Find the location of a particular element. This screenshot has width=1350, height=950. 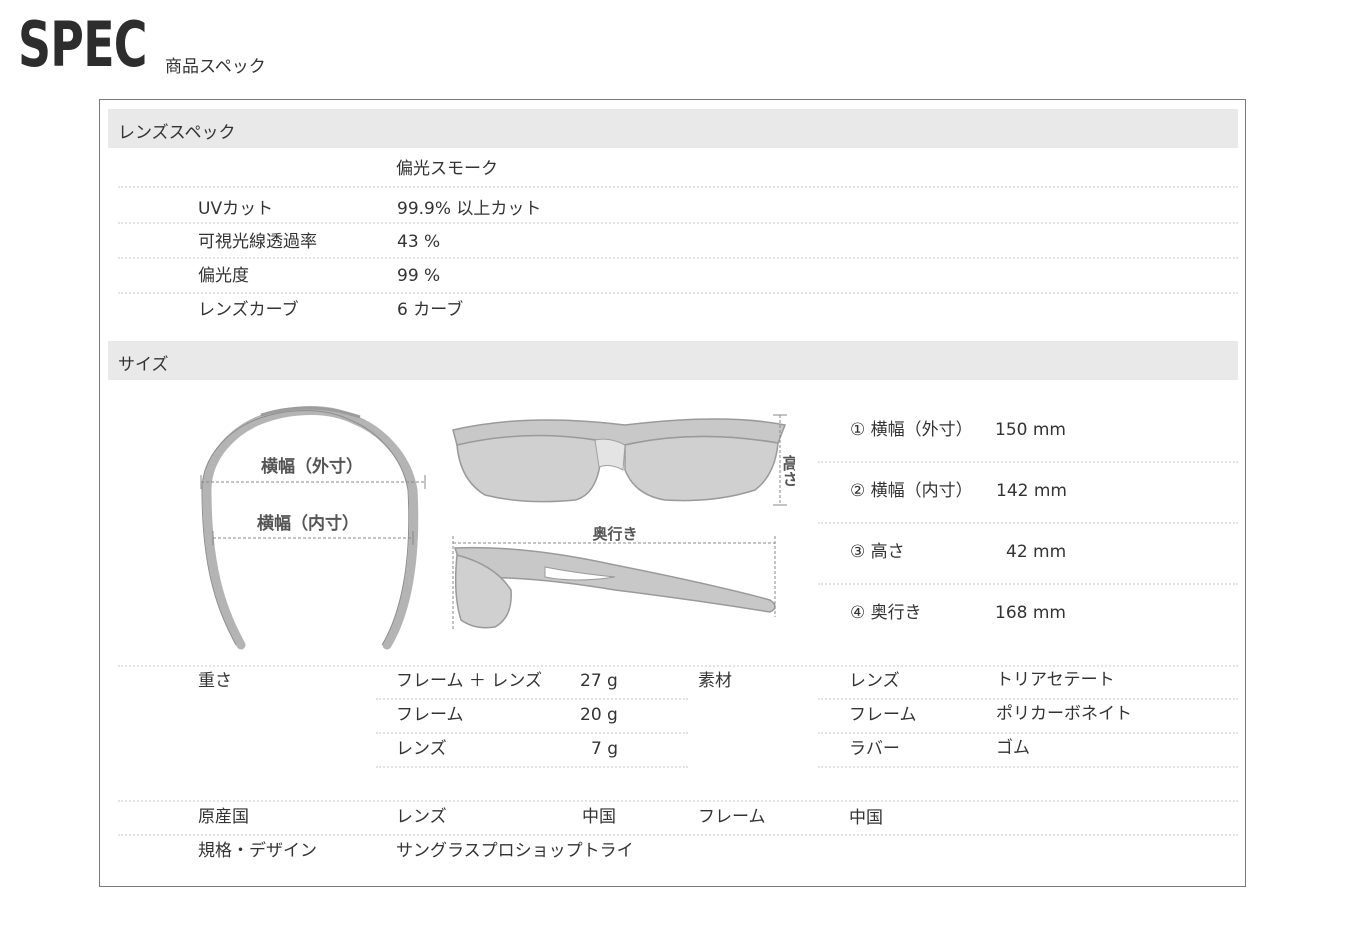

material-value-3: ゴム is located at coordinates (1013, 748).